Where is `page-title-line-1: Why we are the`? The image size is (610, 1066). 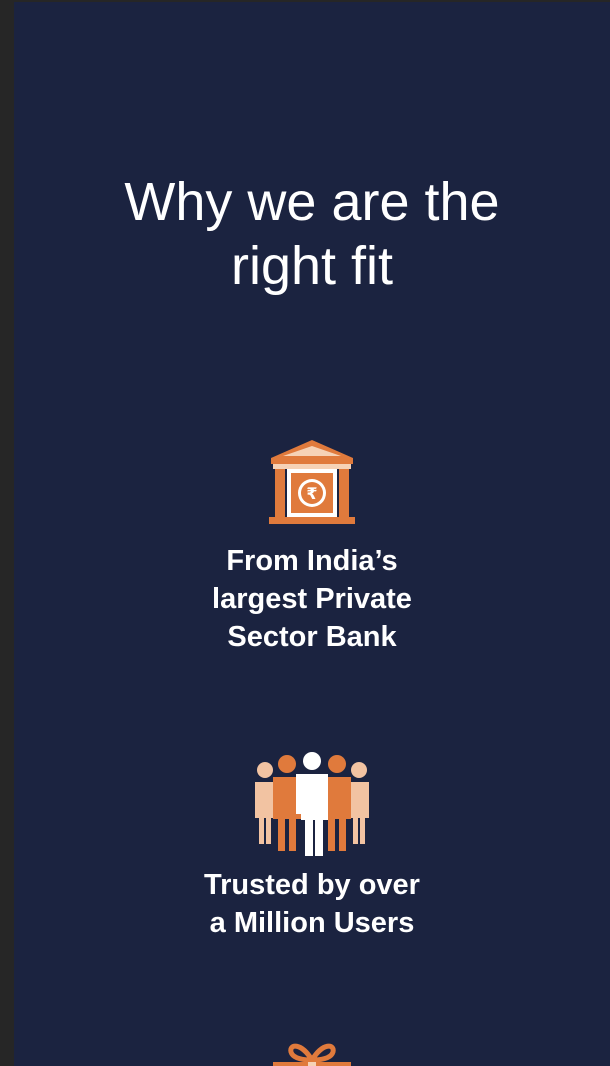 page-title-line-1: Why we are the is located at coordinates (312, 202).